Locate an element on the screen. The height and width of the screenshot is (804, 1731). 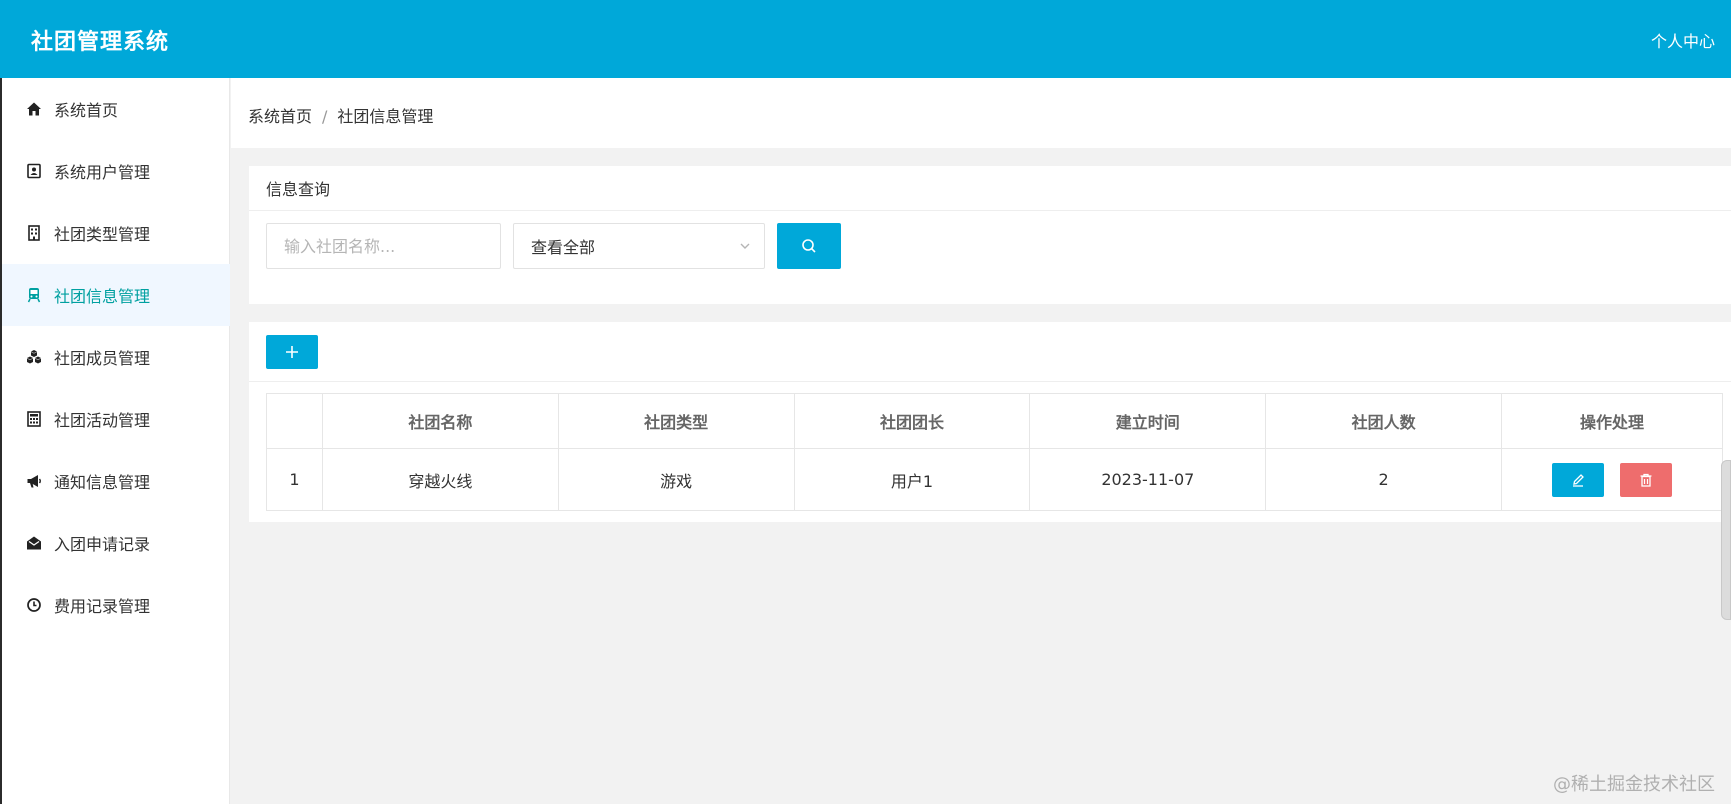
cell-club-name: 穿越火线 is located at coordinates (440, 479).